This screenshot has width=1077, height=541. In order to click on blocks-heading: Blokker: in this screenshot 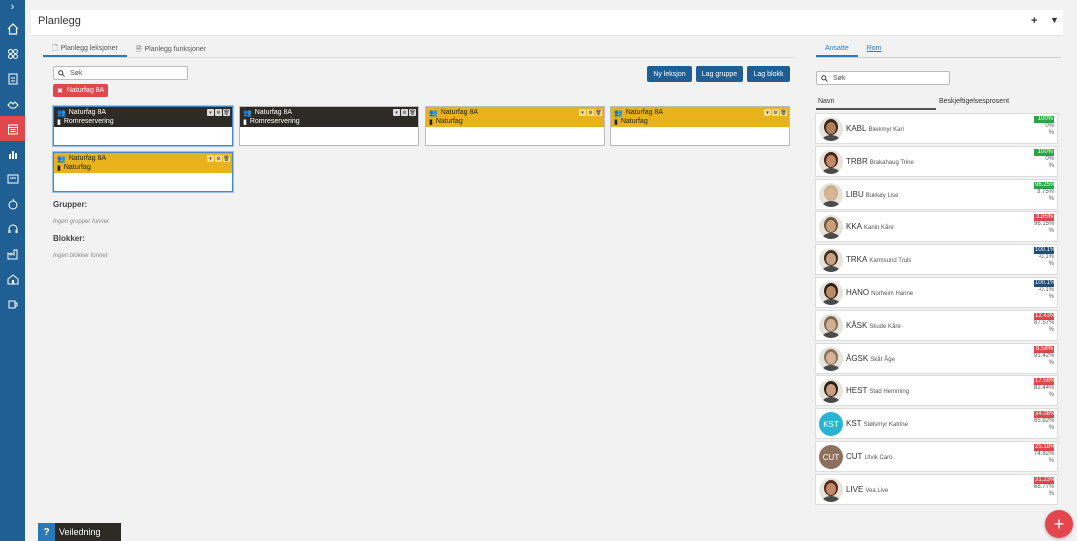, I will do `click(69, 238)`.